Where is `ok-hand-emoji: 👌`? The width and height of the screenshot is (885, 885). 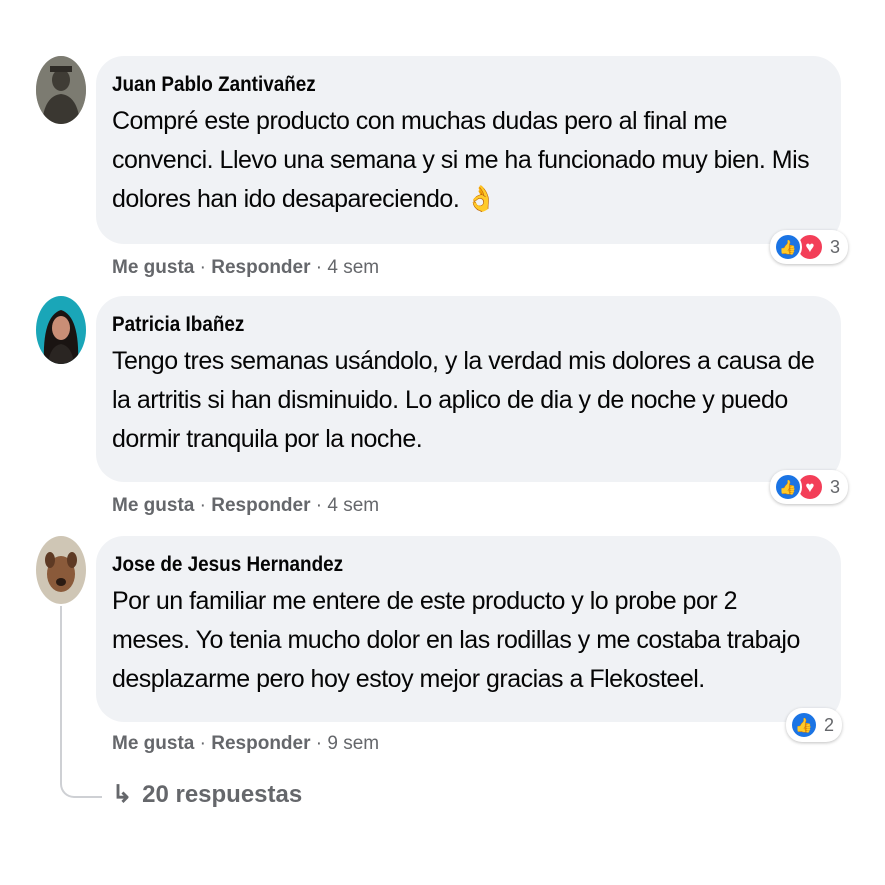 ok-hand-emoji: 👌 is located at coordinates (481, 199).